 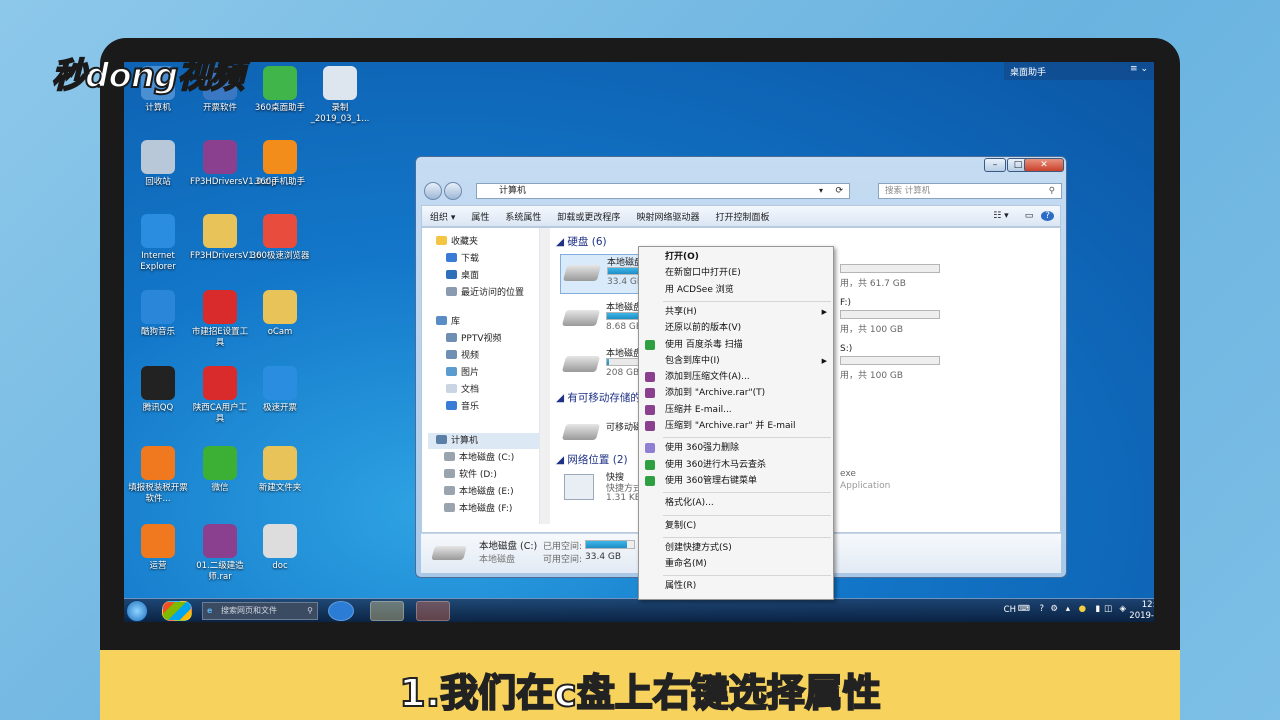 What do you see at coordinates (226, 238) in the screenshot?
I see `desktop-icon: FP3HDriversV1.0` at bounding box center [226, 238].